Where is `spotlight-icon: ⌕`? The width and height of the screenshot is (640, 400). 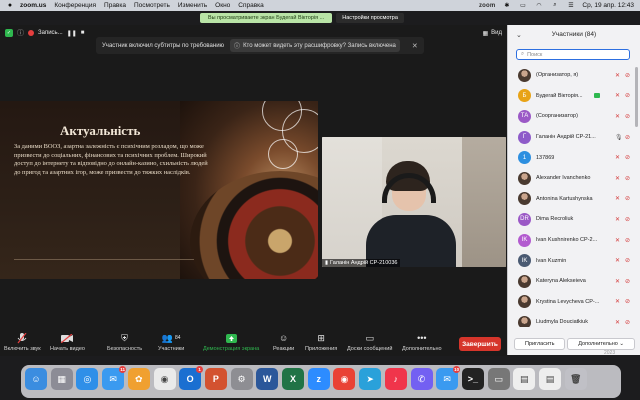
spotlight-icon: ⌕ is located at coordinates (554, 5).